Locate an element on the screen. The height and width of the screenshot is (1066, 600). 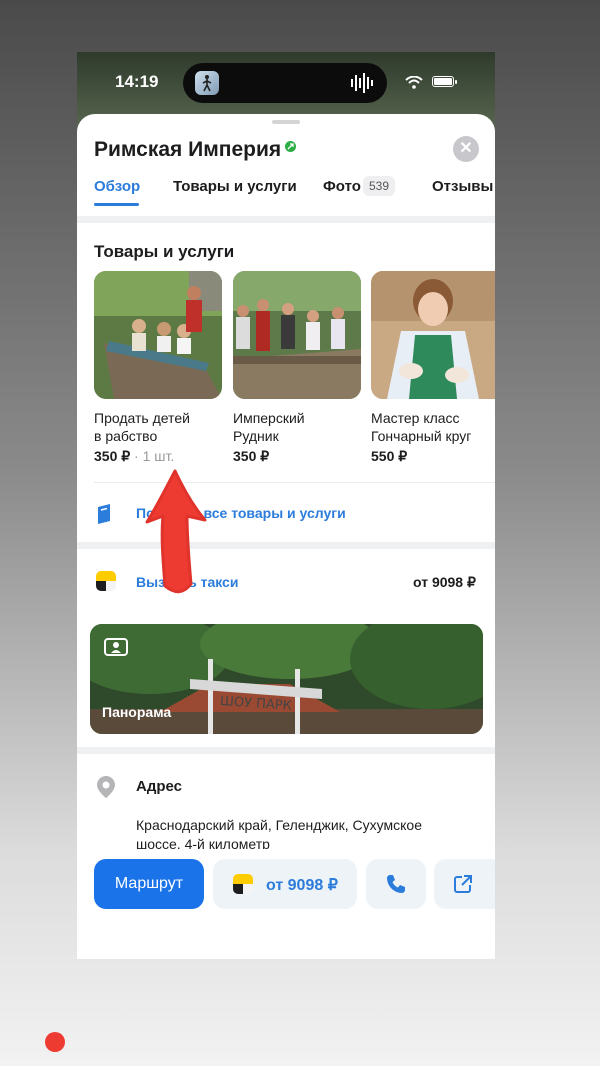
product-price-1: 350 ₽ · 1 шт. is located at coordinates (134, 456).